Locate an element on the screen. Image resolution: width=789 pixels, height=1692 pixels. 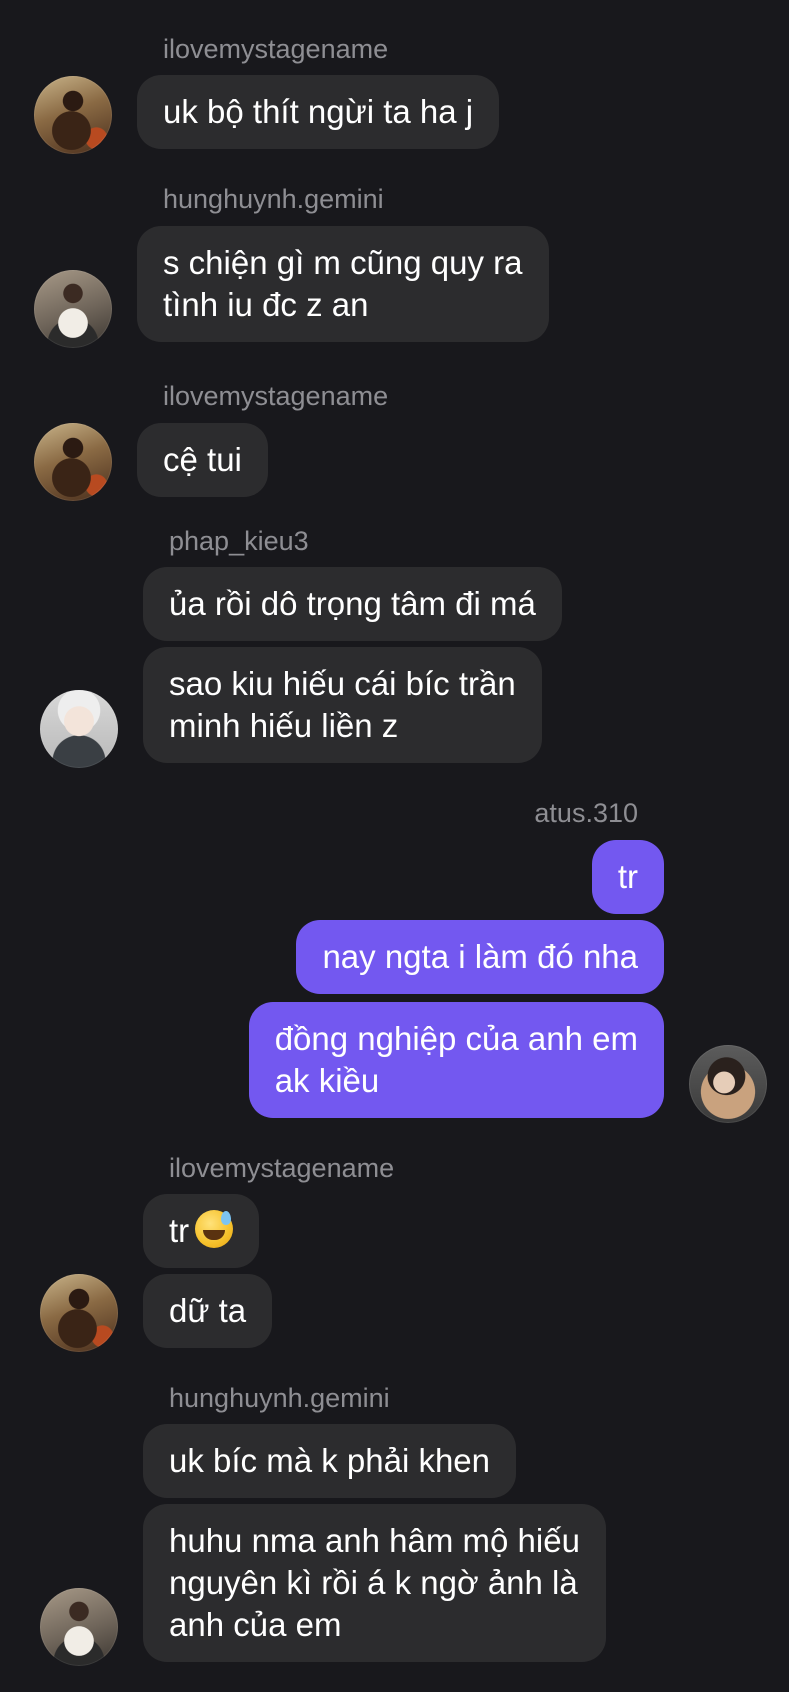
message-text: ak kiều is located at coordinates (327, 1080).